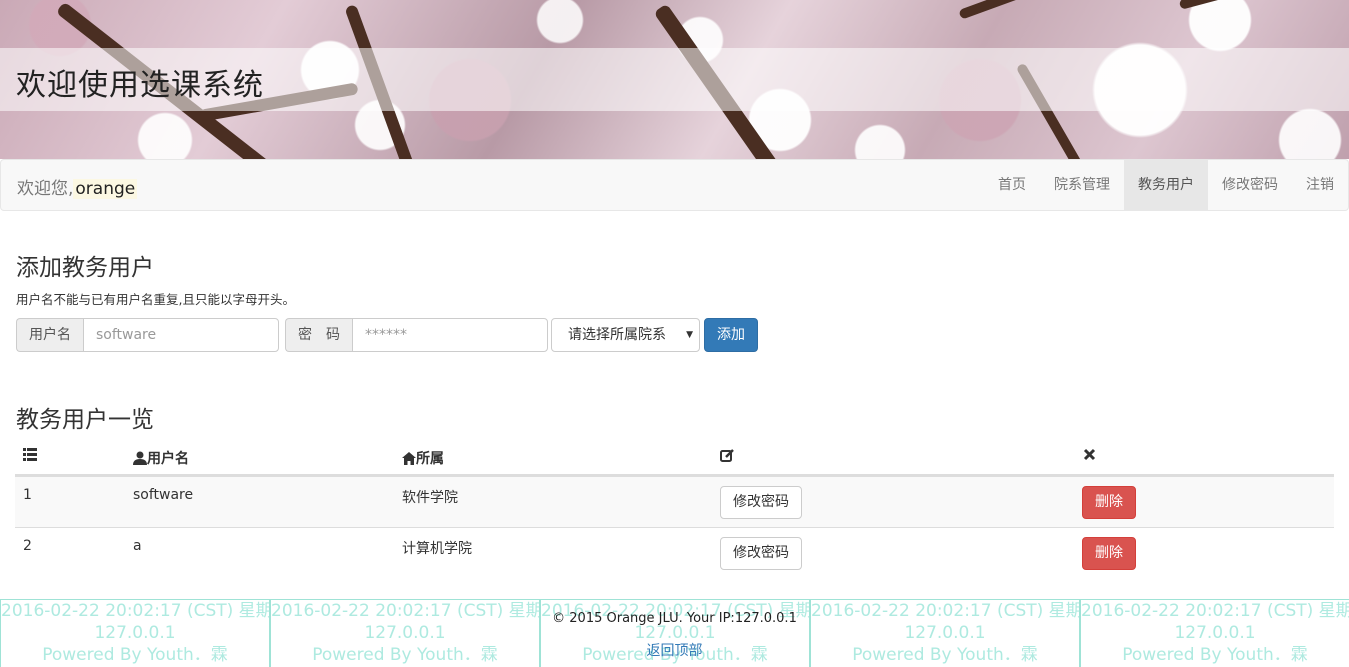 This screenshot has height=667, width=1349. What do you see at coordinates (181, 335) in the screenshot?
I see `username-input` at bounding box center [181, 335].